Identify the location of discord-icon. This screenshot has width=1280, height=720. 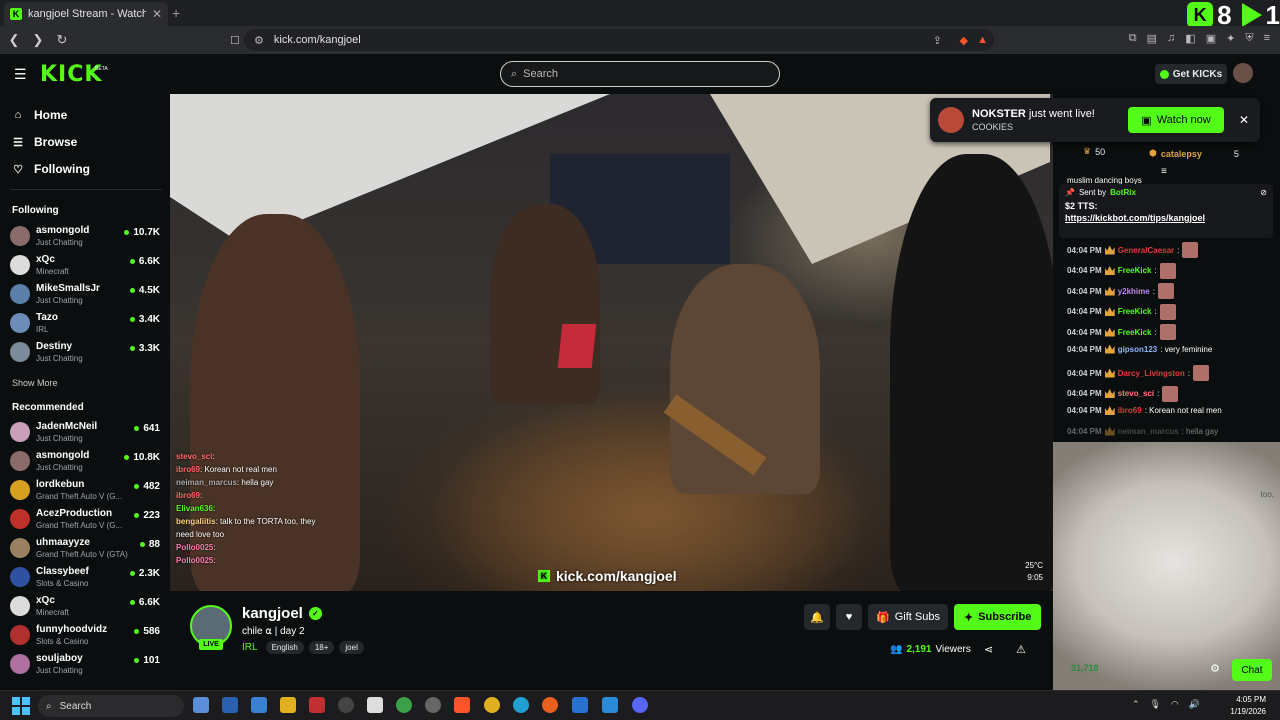
(640, 705).